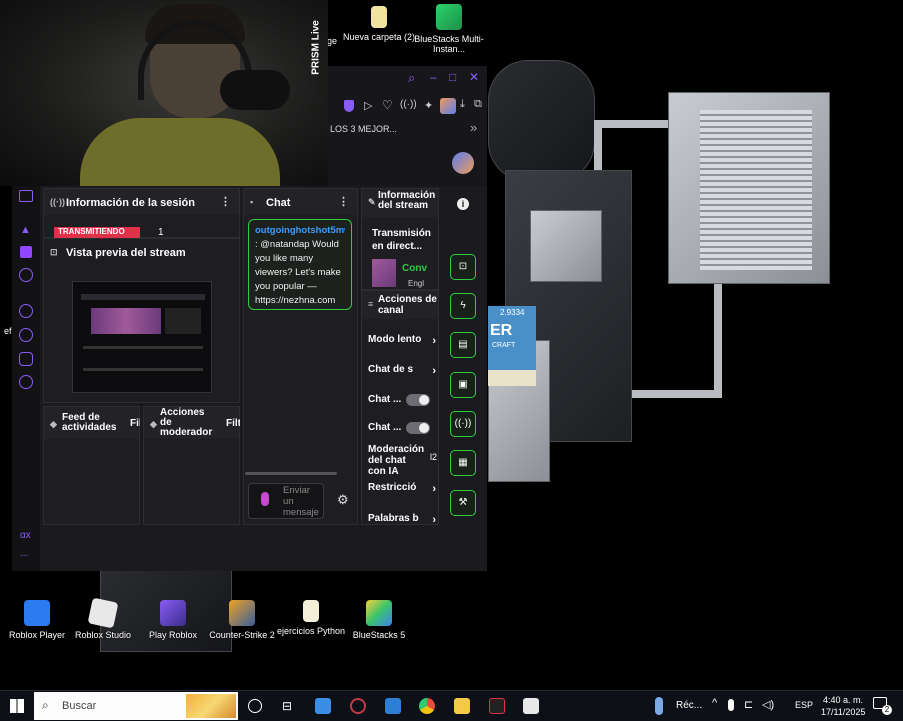  What do you see at coordinates (126, 253) in the screenshot?
I see `stream-preview-title: Vista previa del stream` at bounding box center [126, 253].